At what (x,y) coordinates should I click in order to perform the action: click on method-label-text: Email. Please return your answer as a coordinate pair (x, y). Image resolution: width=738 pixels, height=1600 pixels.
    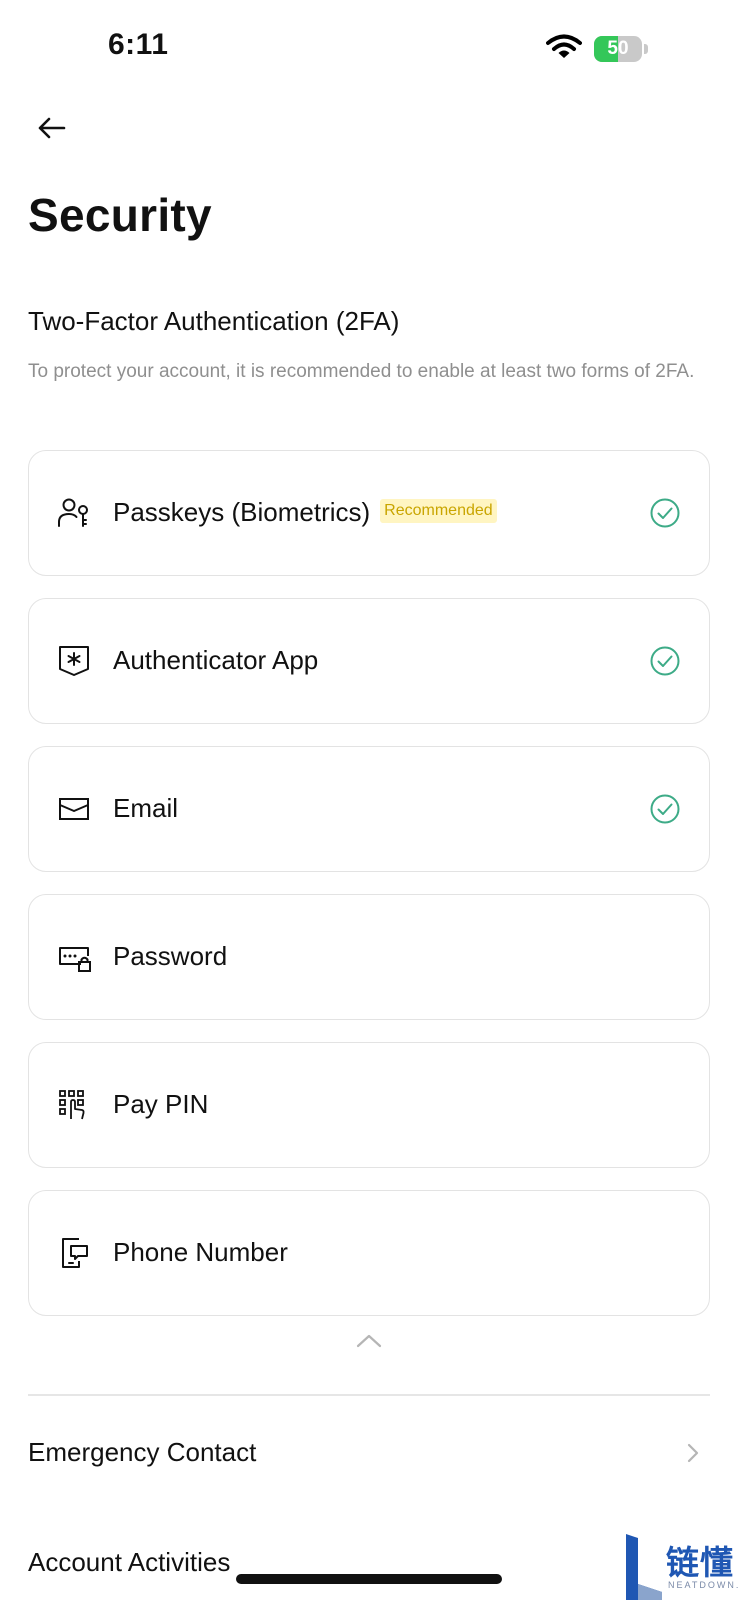
    Looking at the image, I should click on (146, 808).